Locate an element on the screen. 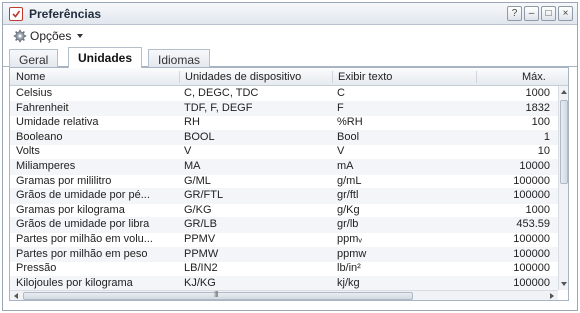 Image resolution: width=580 pixels, height=313 pixels. cell-exibir-texto: g/Kg is located at coordinates (348, 209).